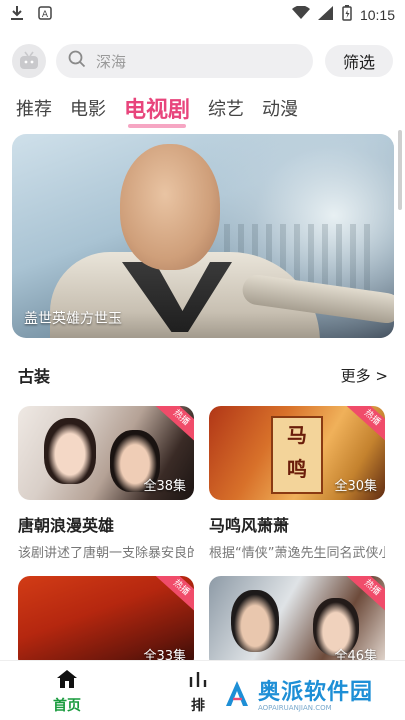 The image size is (405, 720). I want to click on tab-recommend: 推荐, so click(34, 108).